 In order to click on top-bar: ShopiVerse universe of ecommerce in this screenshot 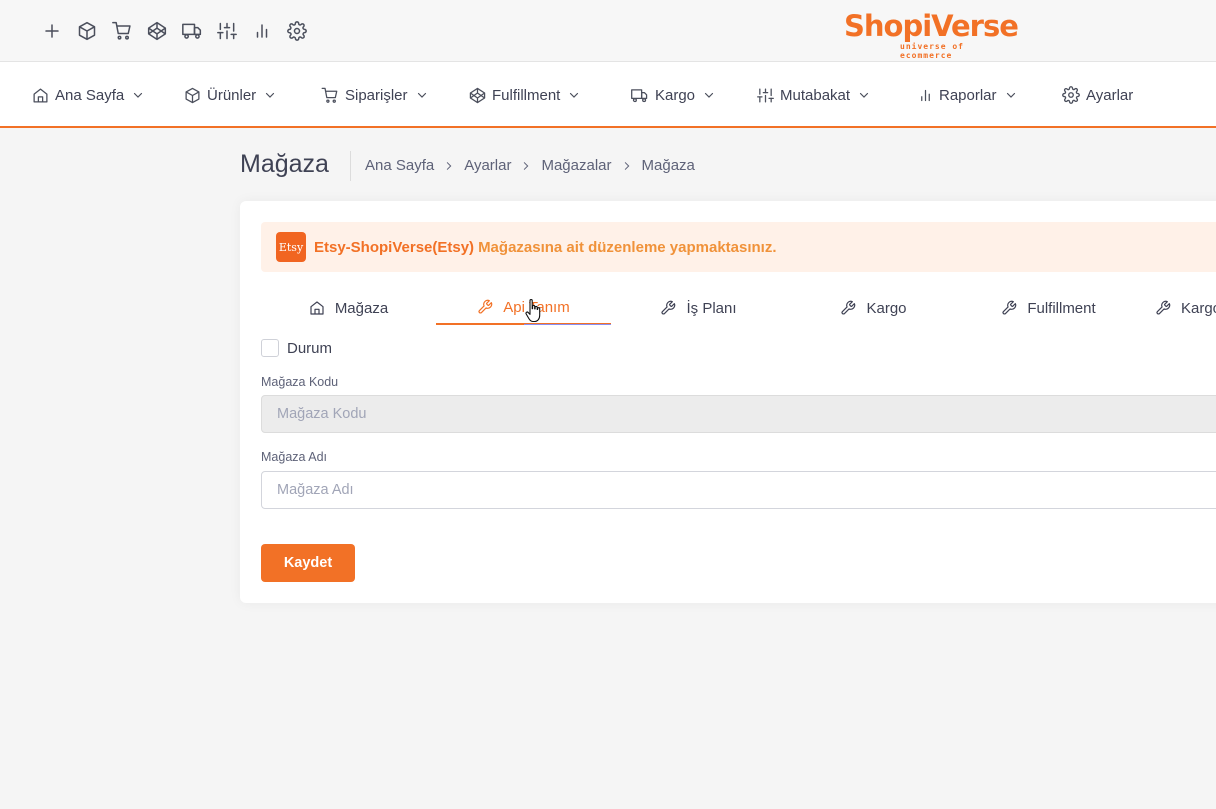, I will do `click(608, 31)`.